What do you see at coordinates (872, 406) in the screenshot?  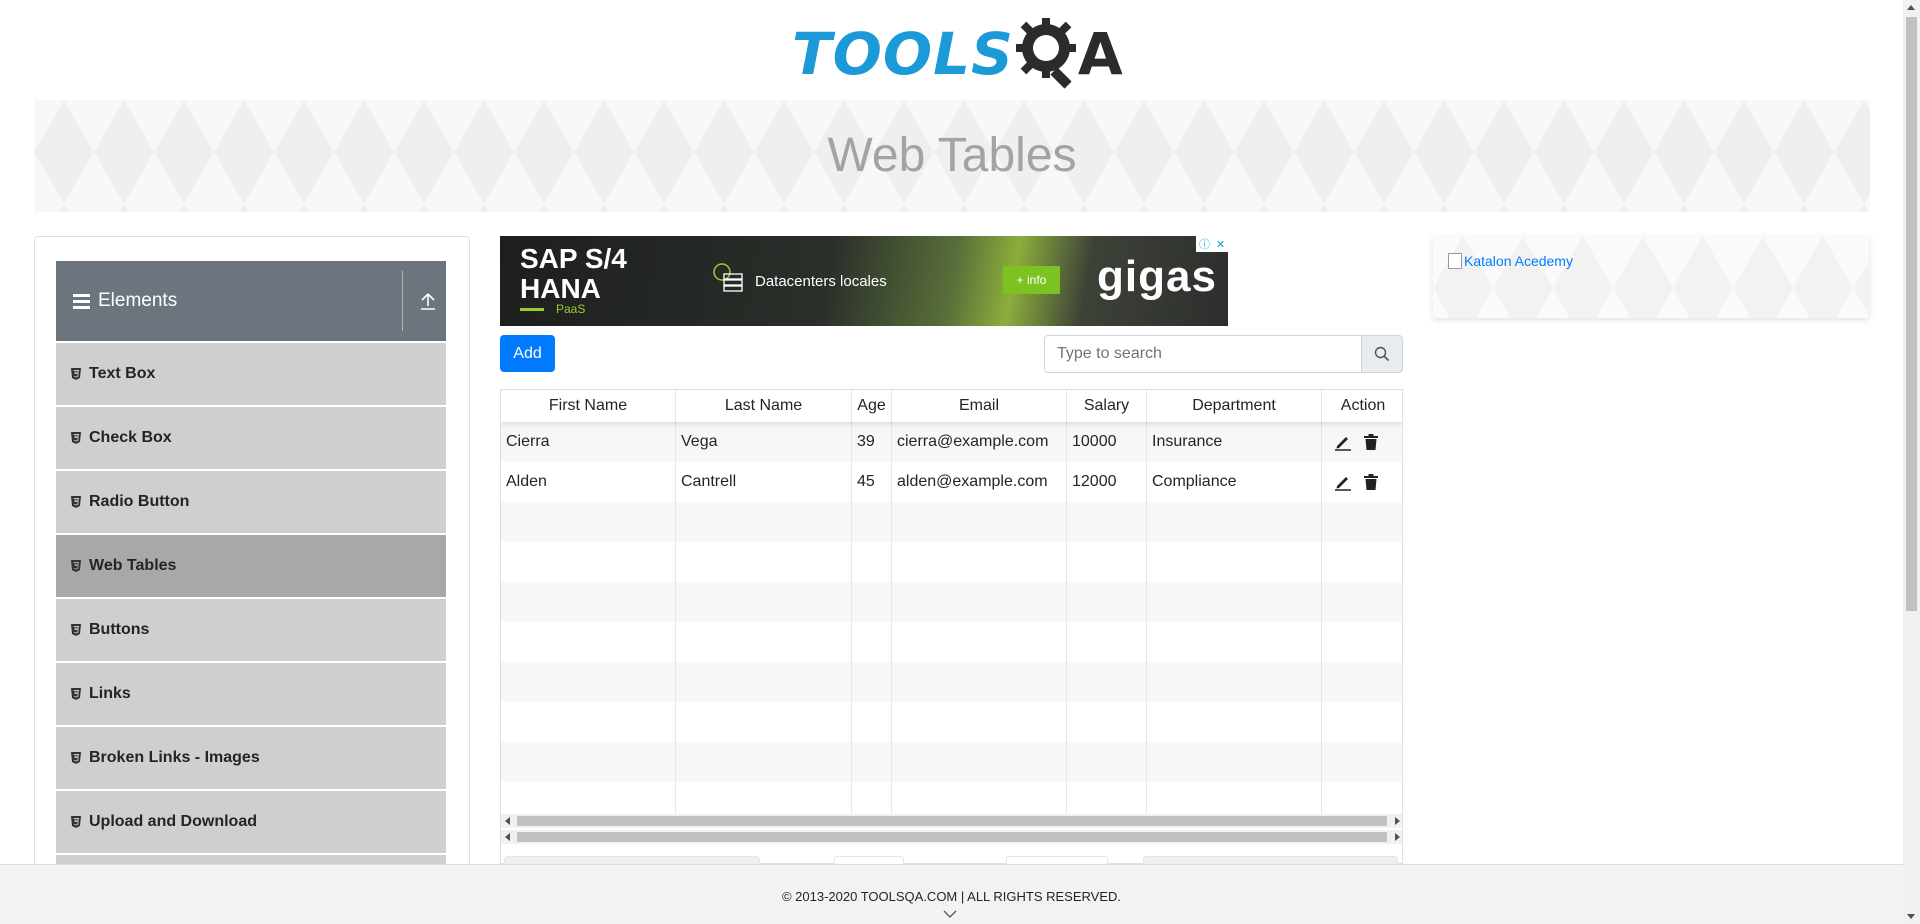 I see `column-header-age: Age` at bounding box center [872, 406].